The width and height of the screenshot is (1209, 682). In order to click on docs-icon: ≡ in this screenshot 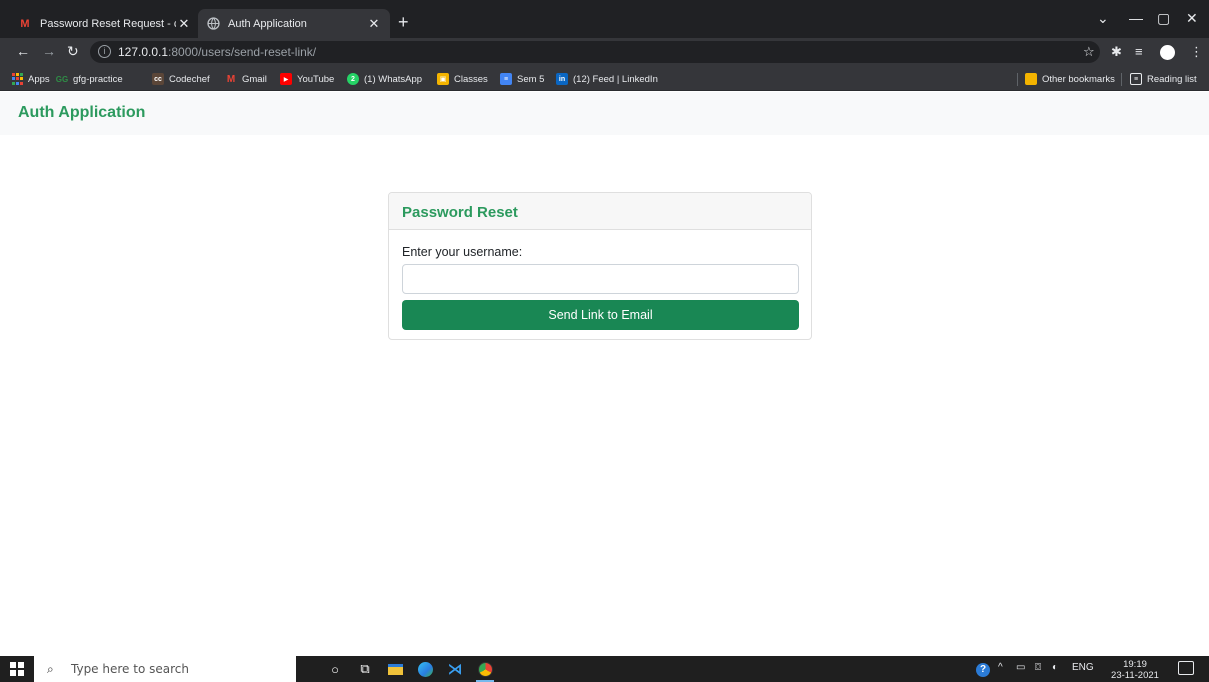, I will do `click(506, 79)`.